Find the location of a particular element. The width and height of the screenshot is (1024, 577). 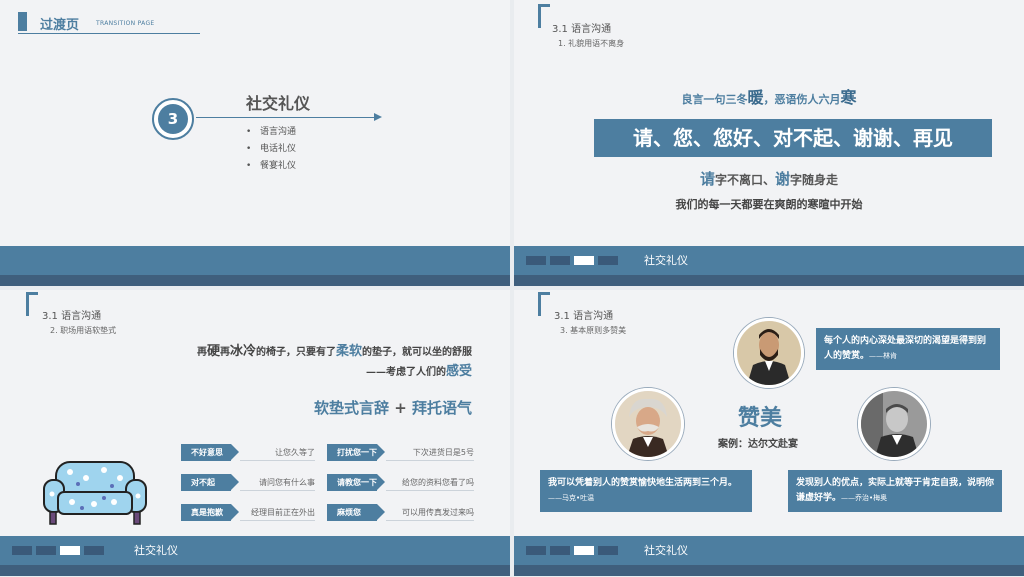

quote-attribution: ——考虑了人们的感受 is located at coordinates (418, 371).